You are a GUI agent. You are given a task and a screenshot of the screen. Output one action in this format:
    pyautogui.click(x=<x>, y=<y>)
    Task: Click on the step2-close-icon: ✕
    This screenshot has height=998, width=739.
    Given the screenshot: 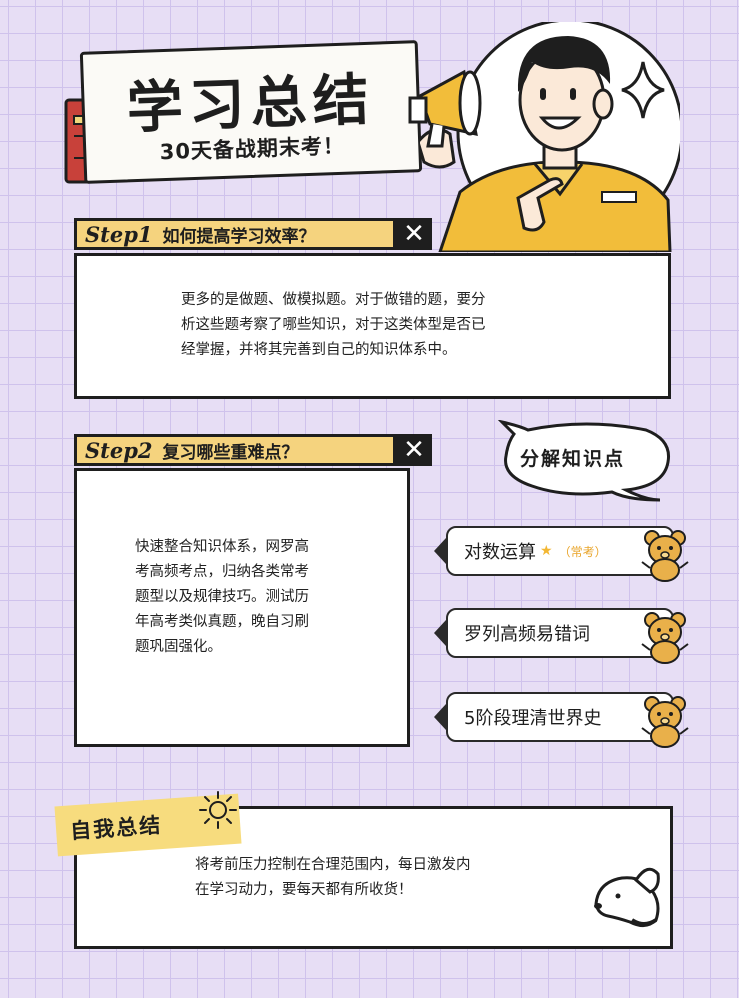 What is the action you would take?
    pyautogui.click(x=414, y=450)
    